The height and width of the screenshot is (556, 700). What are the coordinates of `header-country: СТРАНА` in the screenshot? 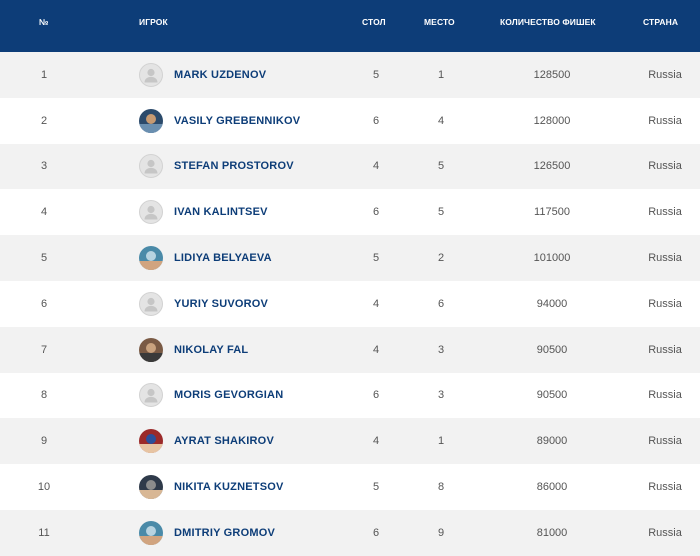 It's located at (661, 22).